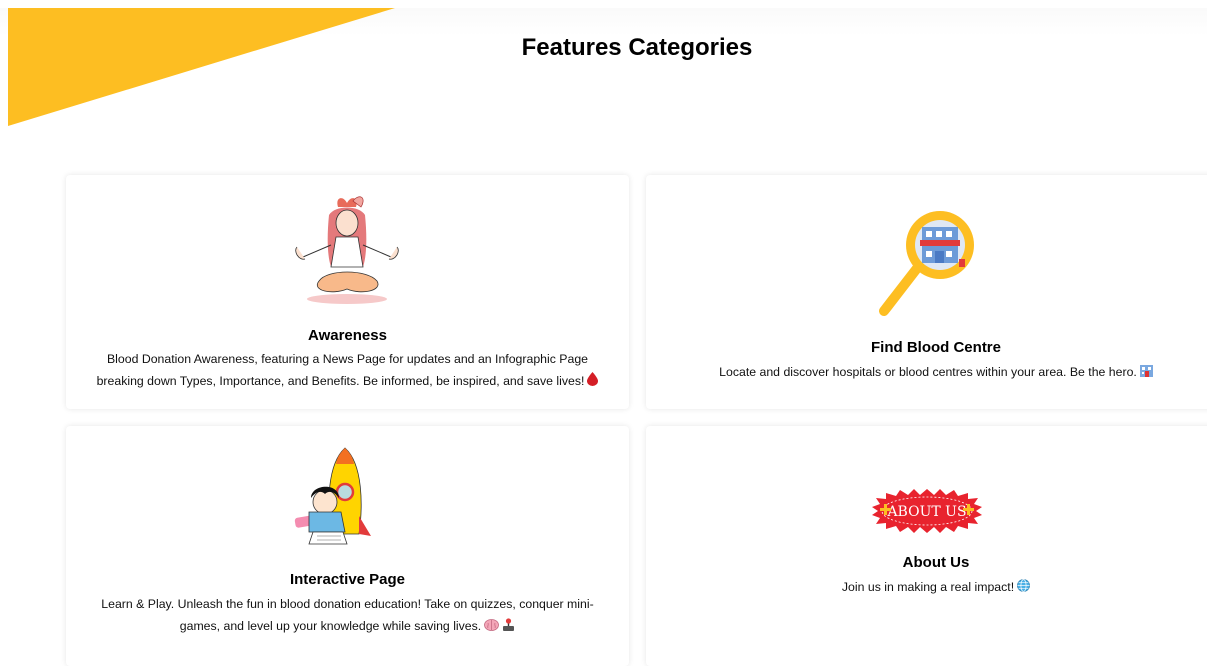 The image size is (1207, 666). I want to click on card-description-text: Join us in making a real impact!, so click(928, 587).